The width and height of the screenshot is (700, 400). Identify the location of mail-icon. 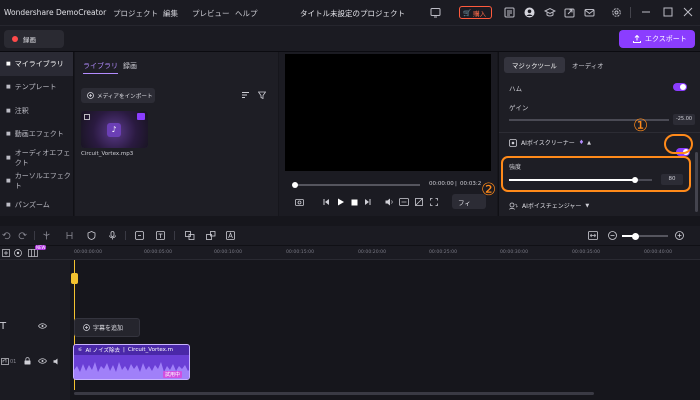
(589, 12).